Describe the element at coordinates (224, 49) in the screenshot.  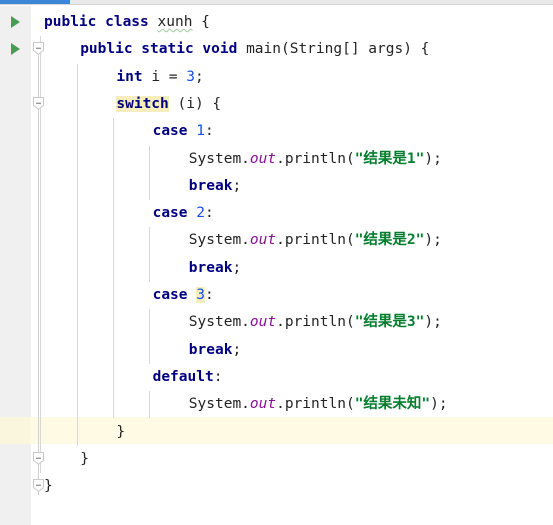
I see `code-token: void` at that location.